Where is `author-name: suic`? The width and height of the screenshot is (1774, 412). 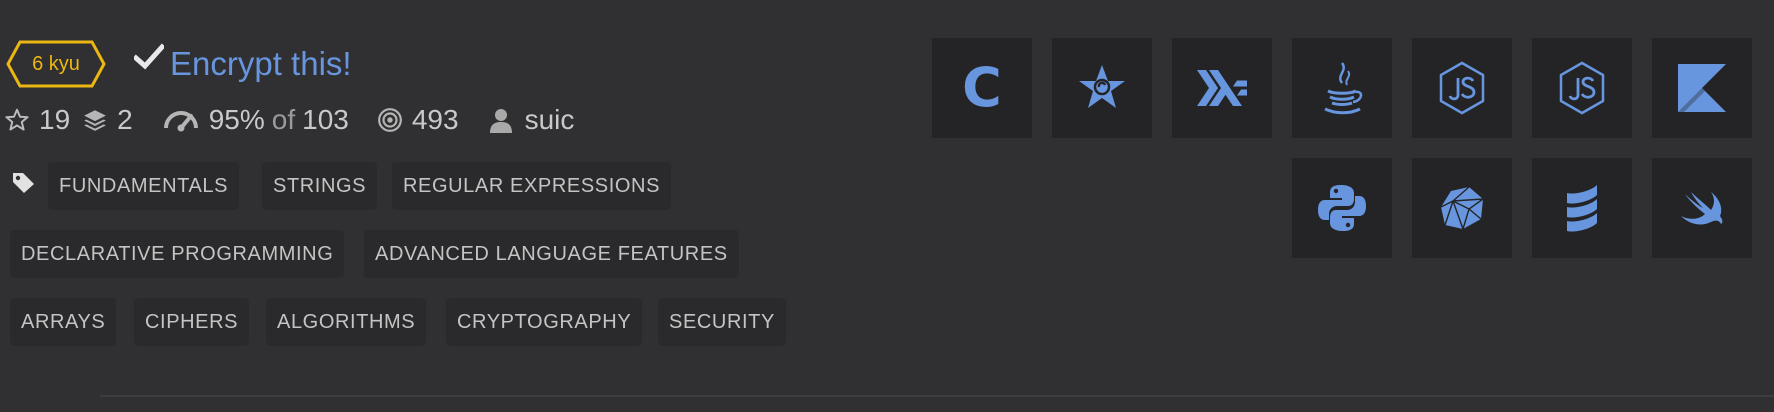 author-name: suic is located at coordinates (549, 119).